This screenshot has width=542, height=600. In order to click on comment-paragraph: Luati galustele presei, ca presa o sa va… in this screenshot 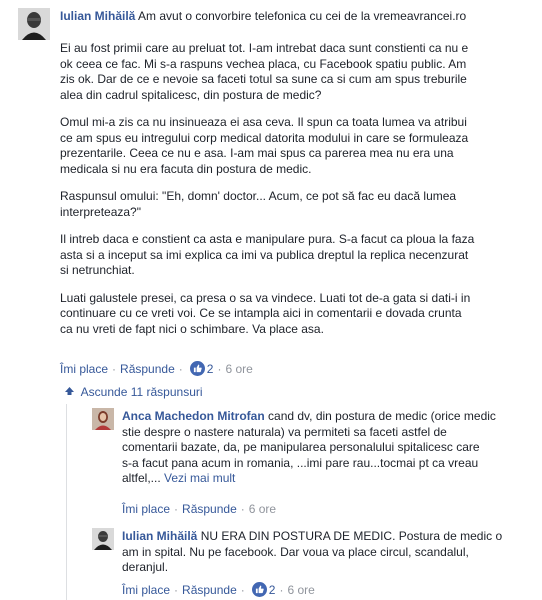, I will do `click(265, 313)`.